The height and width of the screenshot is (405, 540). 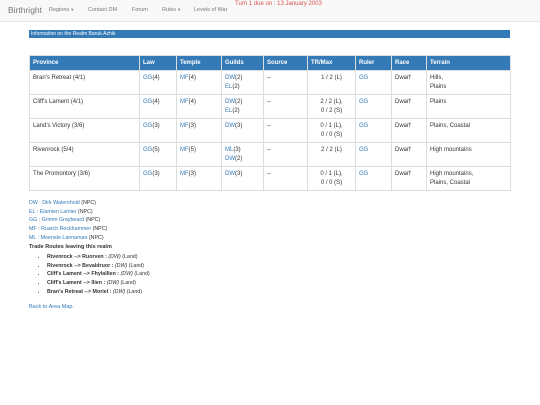 I want to click on legend-item: ML : Moenele Lannaman (NPC), so click(x=68, y=238).